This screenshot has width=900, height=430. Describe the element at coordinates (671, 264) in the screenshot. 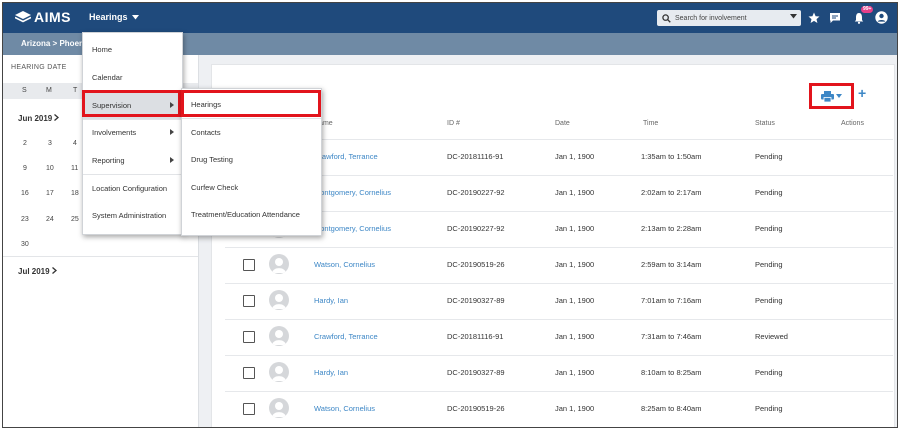

I see `row-time: 2:59am to 3:14am` at that location.